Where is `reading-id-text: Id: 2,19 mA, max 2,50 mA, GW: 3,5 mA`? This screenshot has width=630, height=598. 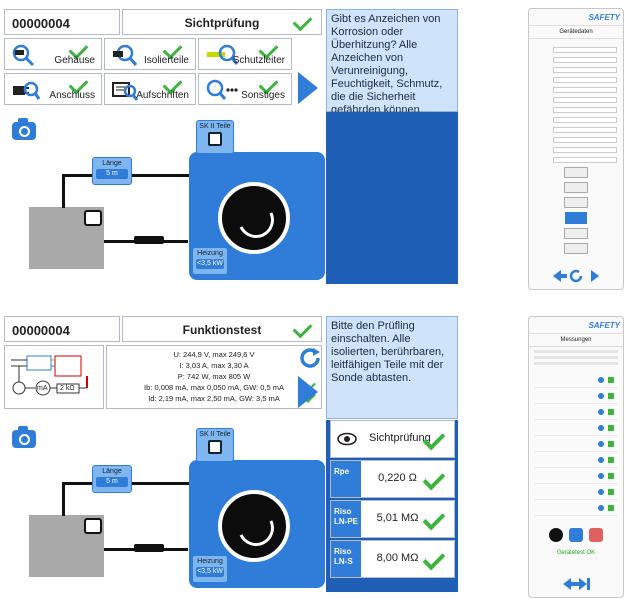 reading-id-text: Id: 2,19 mA, max 2,50 mA, GW: 3,5 mA is located at coordinates (214, 398).